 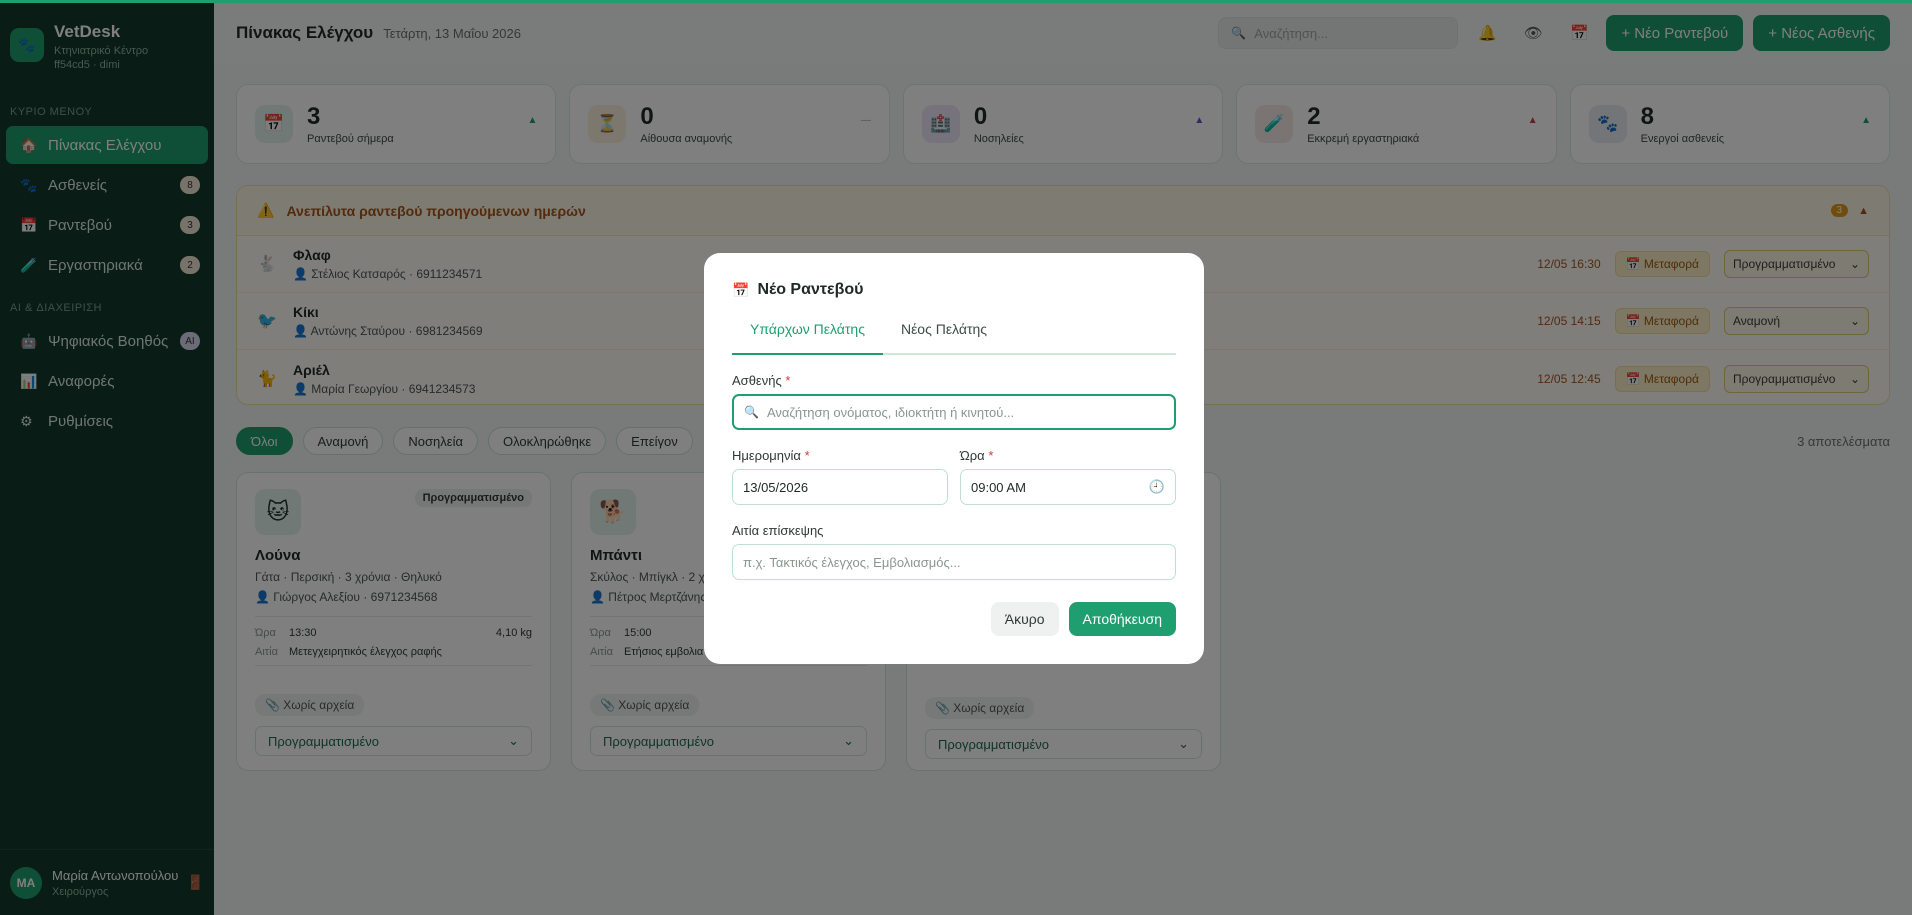 I want to click on patient-label: Ασθενής *, so click(x=761, y=380).